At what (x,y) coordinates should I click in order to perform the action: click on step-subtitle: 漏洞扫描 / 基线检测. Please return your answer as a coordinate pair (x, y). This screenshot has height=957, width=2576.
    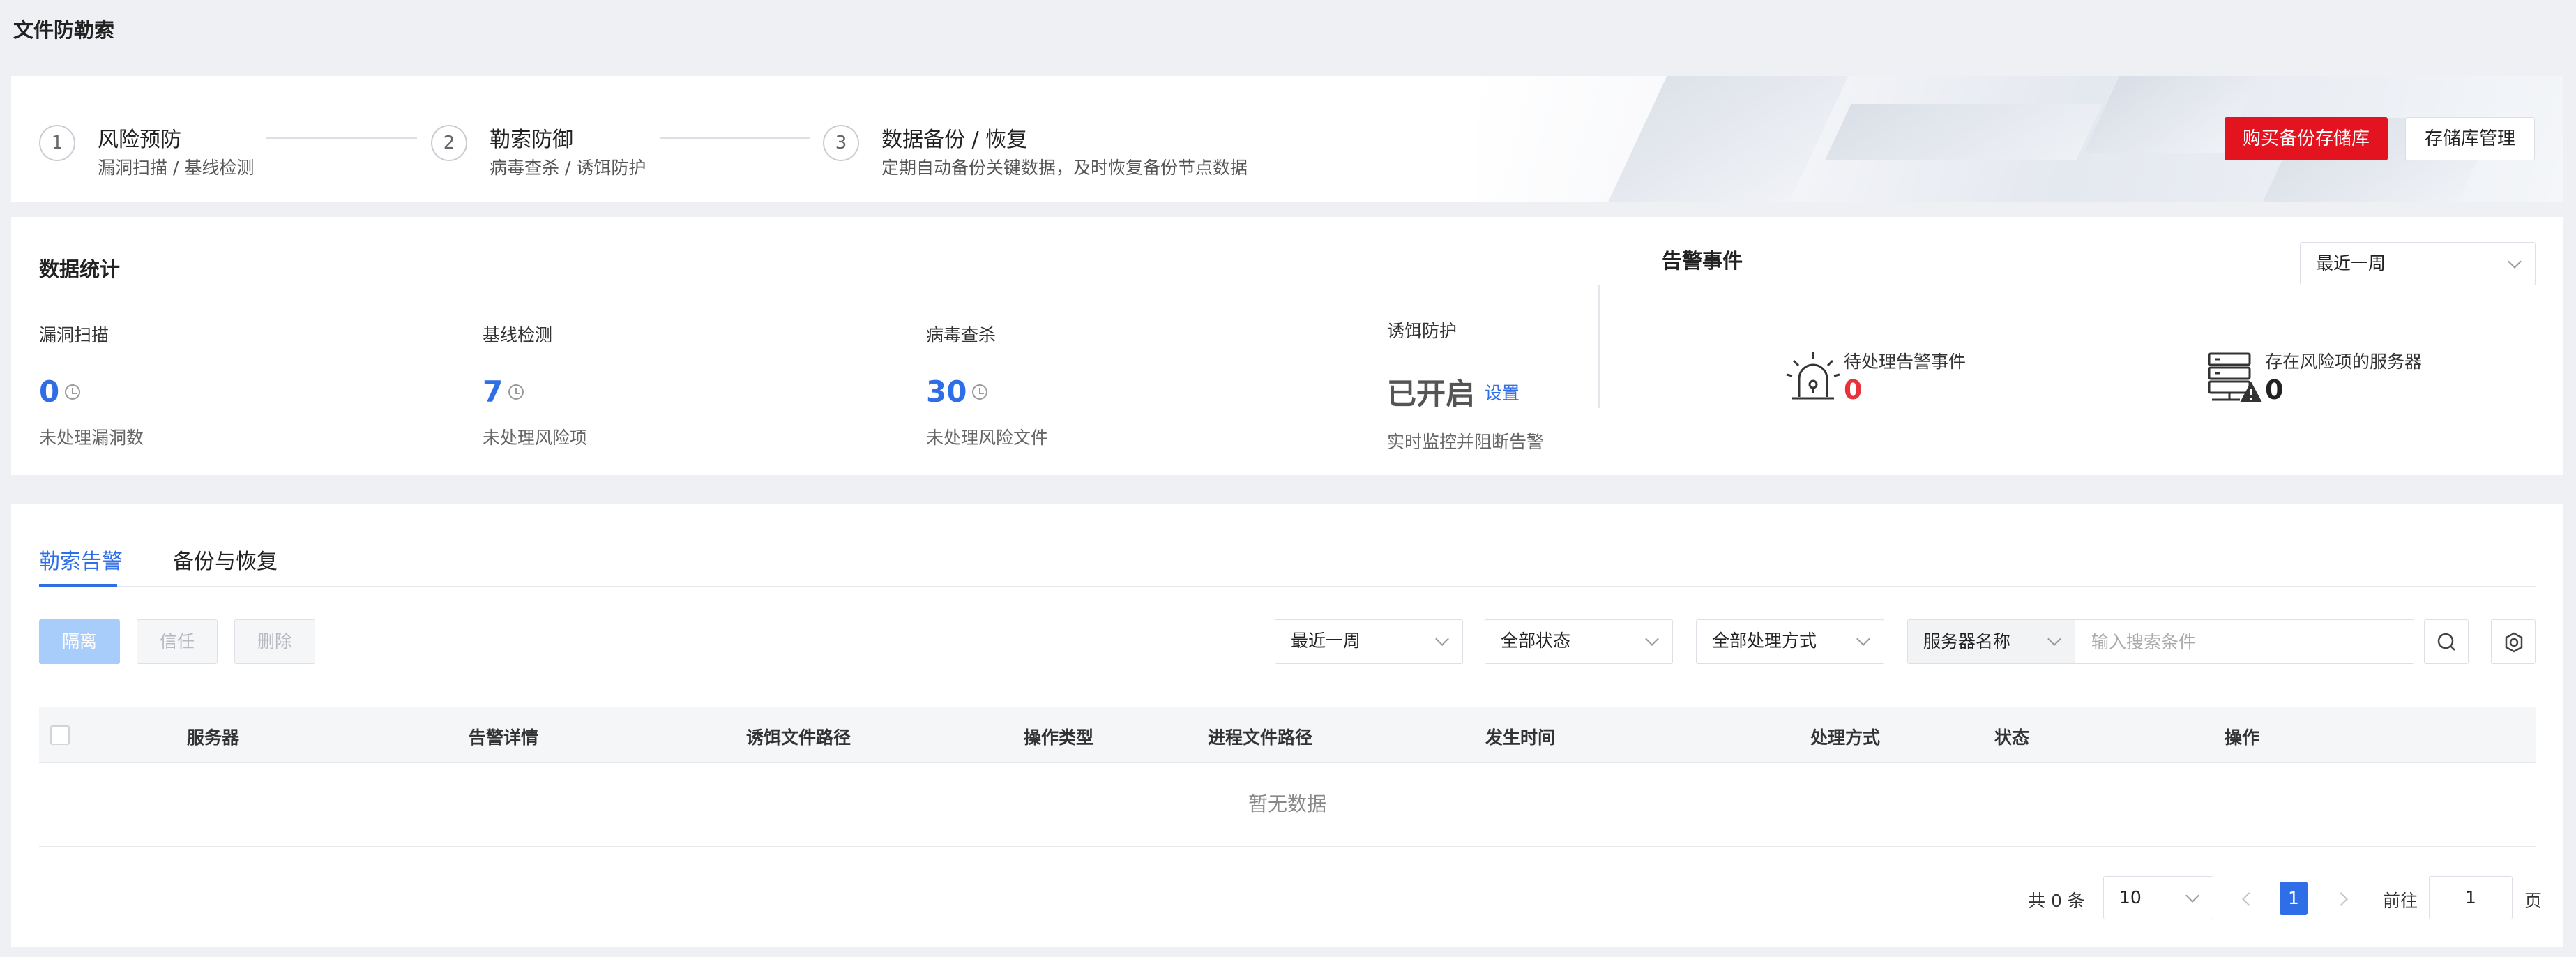
    Looking at the image, I should click on (176, 168).